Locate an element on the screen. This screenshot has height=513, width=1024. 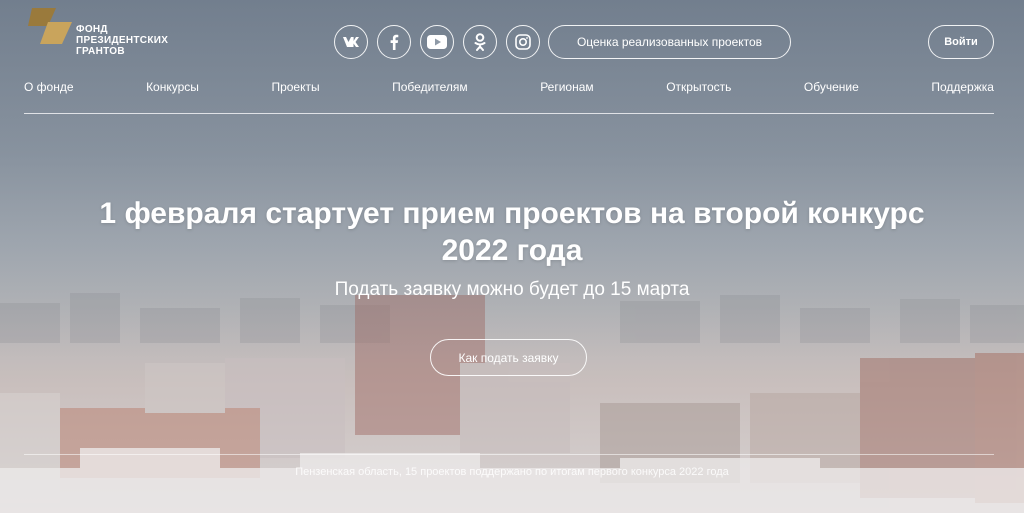
vk-icon is located at coordinates (351, 42).